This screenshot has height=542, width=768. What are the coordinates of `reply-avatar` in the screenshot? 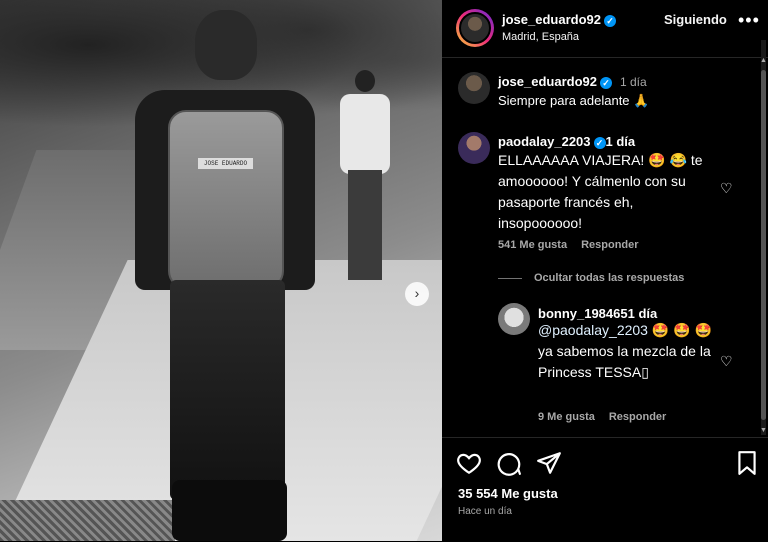 It's located at (514, 319).